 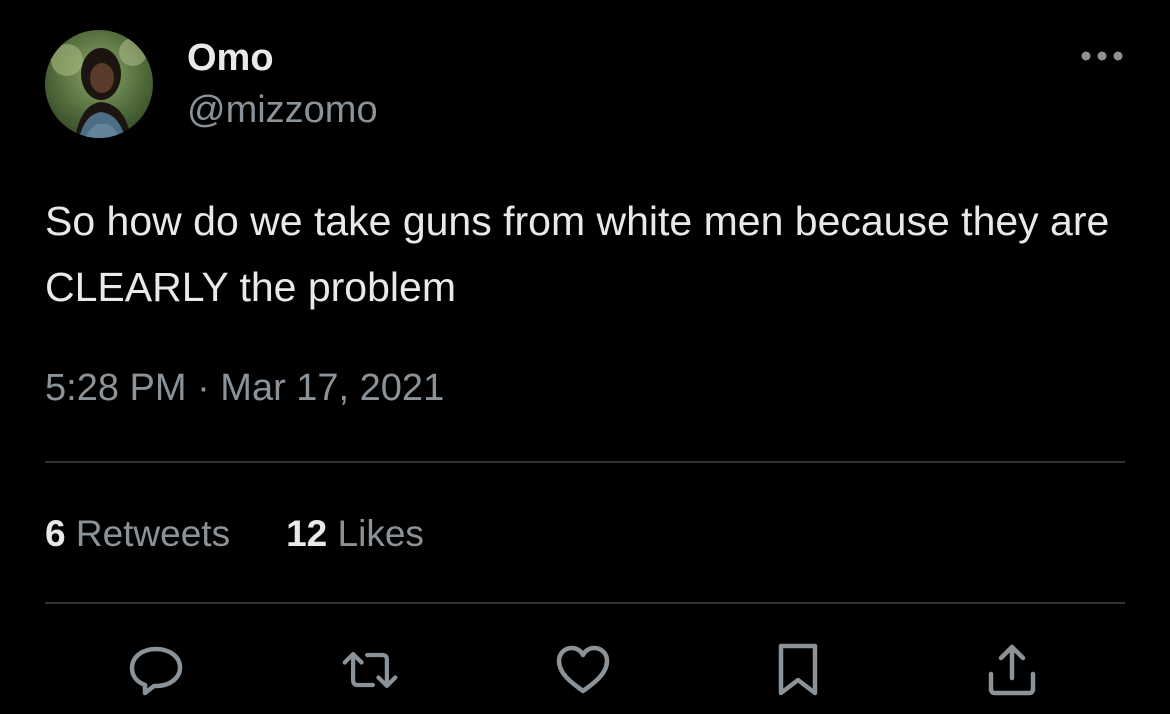 I want to click on likes-label: Likes, so click(x=375, y=533).